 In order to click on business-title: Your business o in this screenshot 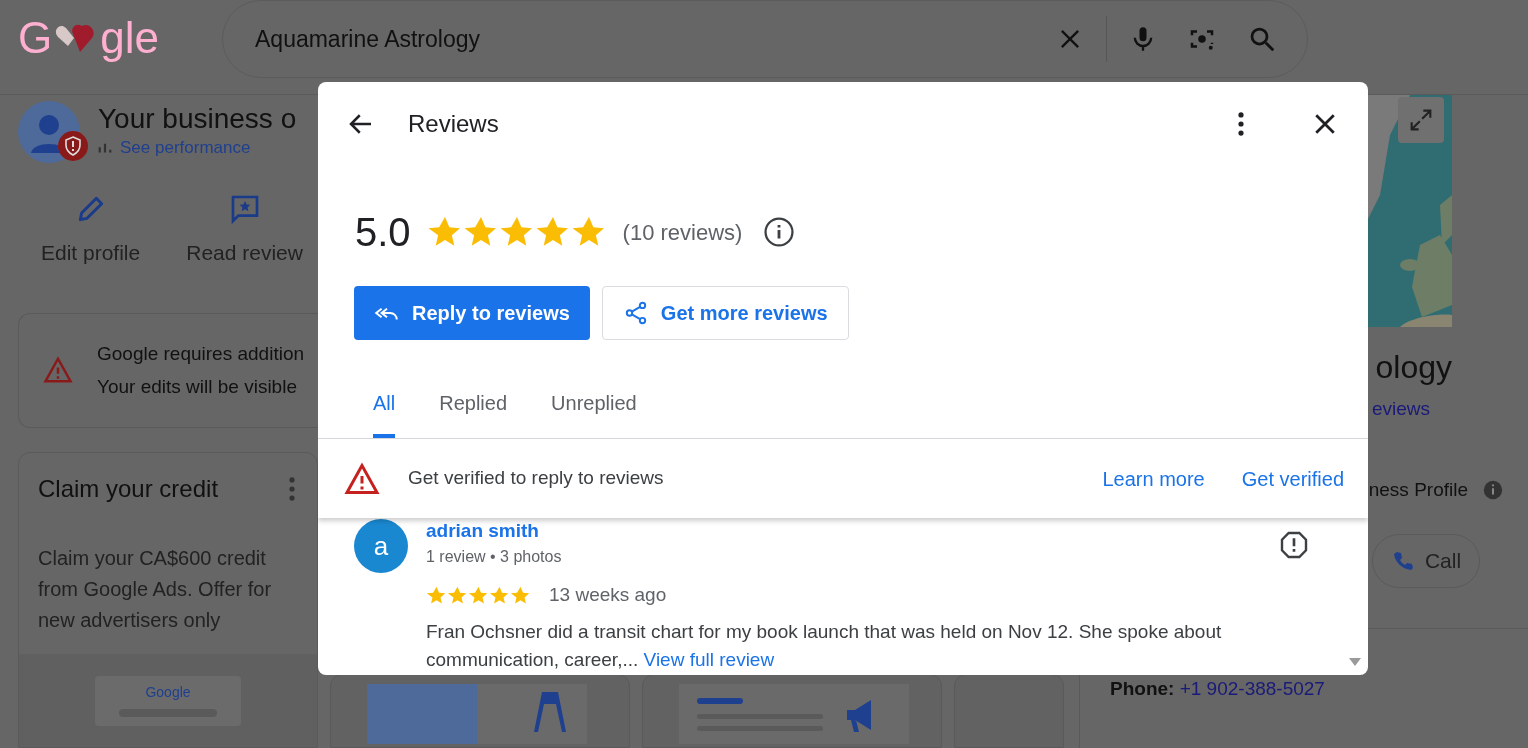, I will do `click(197, 119)`.